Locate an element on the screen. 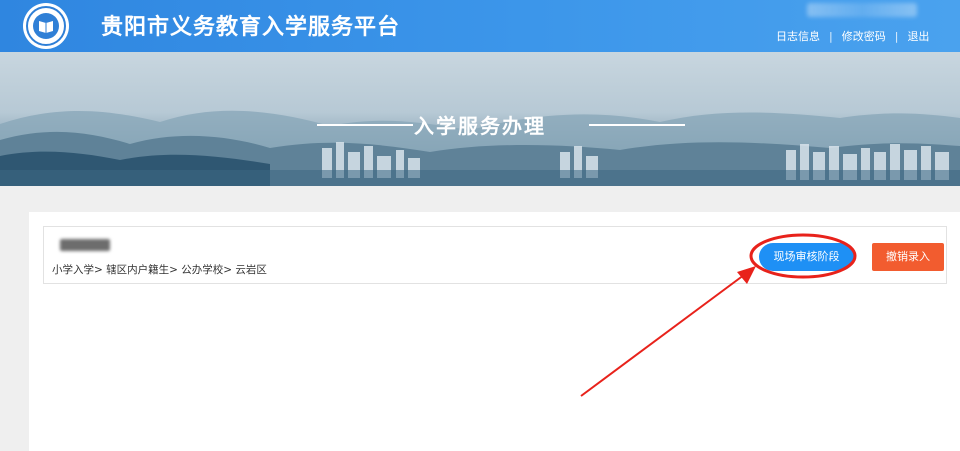 The height and width of the screenshot is (451, 960). log-info-link: 日志信息 is located at coordinates (798, 36).